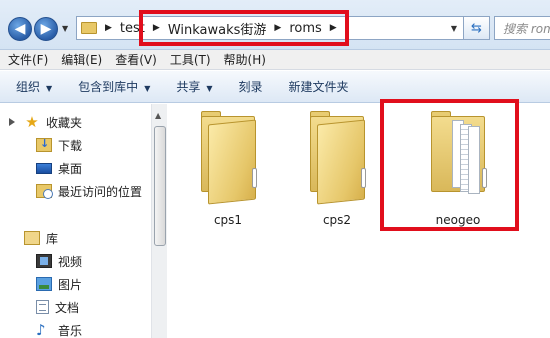 The width and height of the screenshot is (550, 338). Describe the element at coordinates (52, 238) in the screenshot. I see `nav-libraries-label: 库` at that location.